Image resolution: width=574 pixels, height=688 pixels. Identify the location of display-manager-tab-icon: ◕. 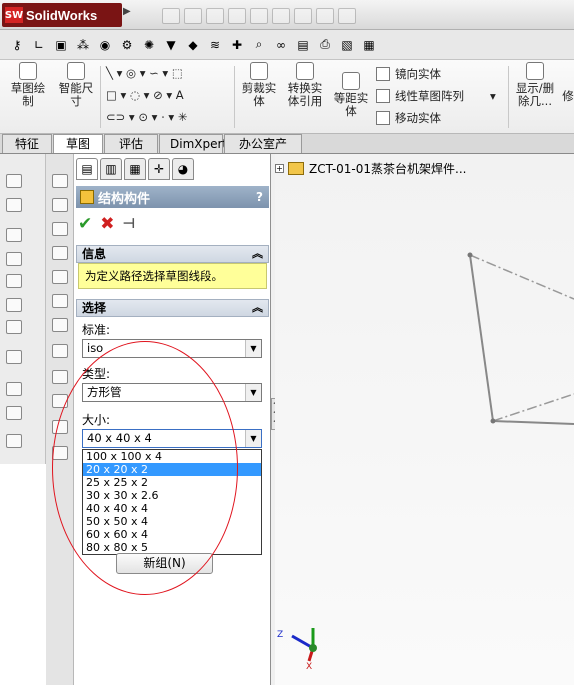
(183, 169).